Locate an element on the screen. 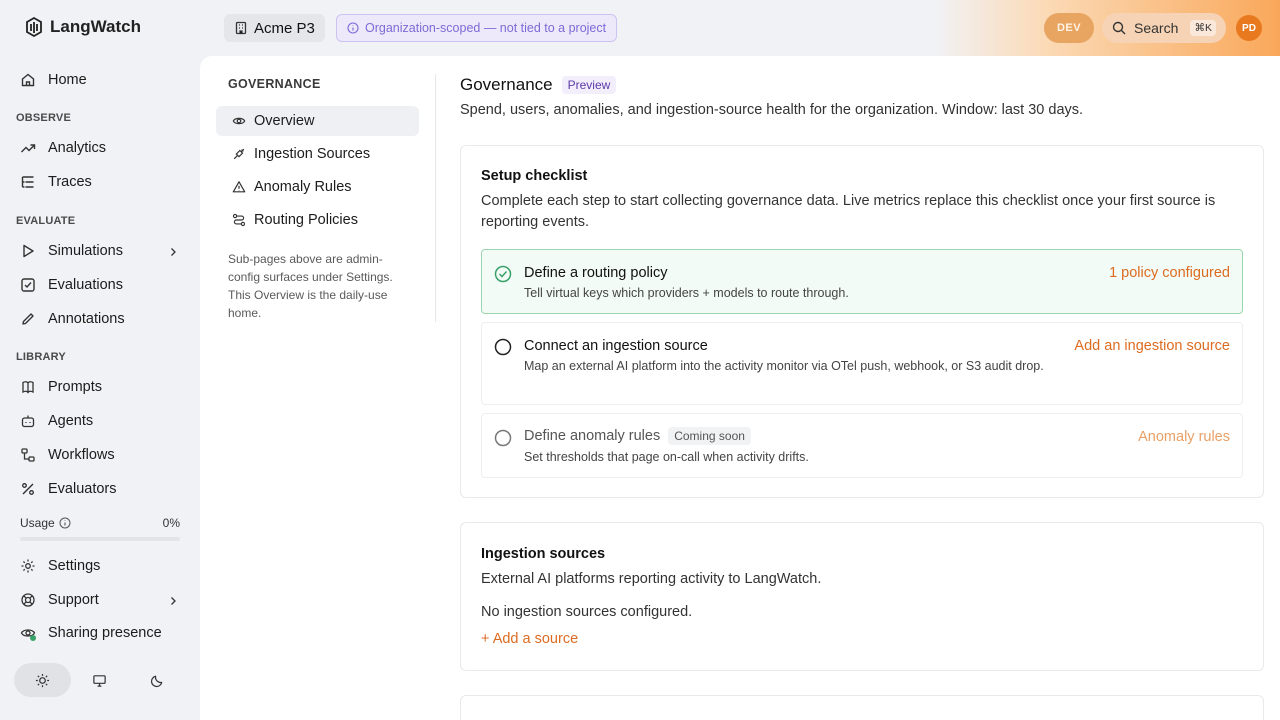 This screenshot has width=1280, height=720. sidebar-item-label: Analytics is located at coordinates (77, 148).